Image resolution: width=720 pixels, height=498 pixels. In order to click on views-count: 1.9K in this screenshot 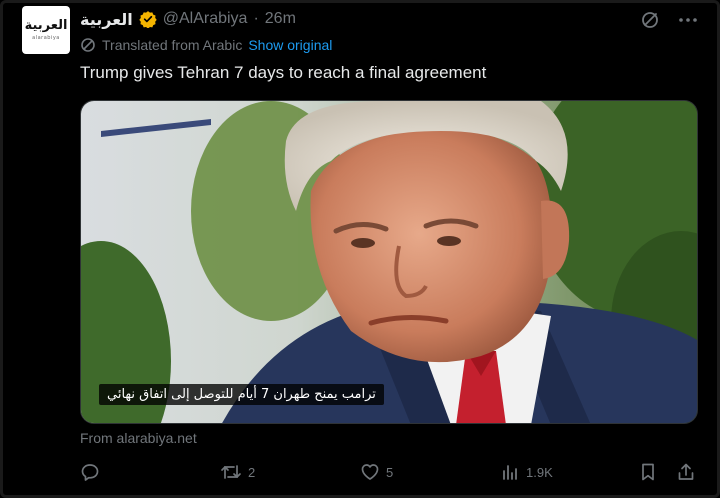, I will do `click(539, 472)`.